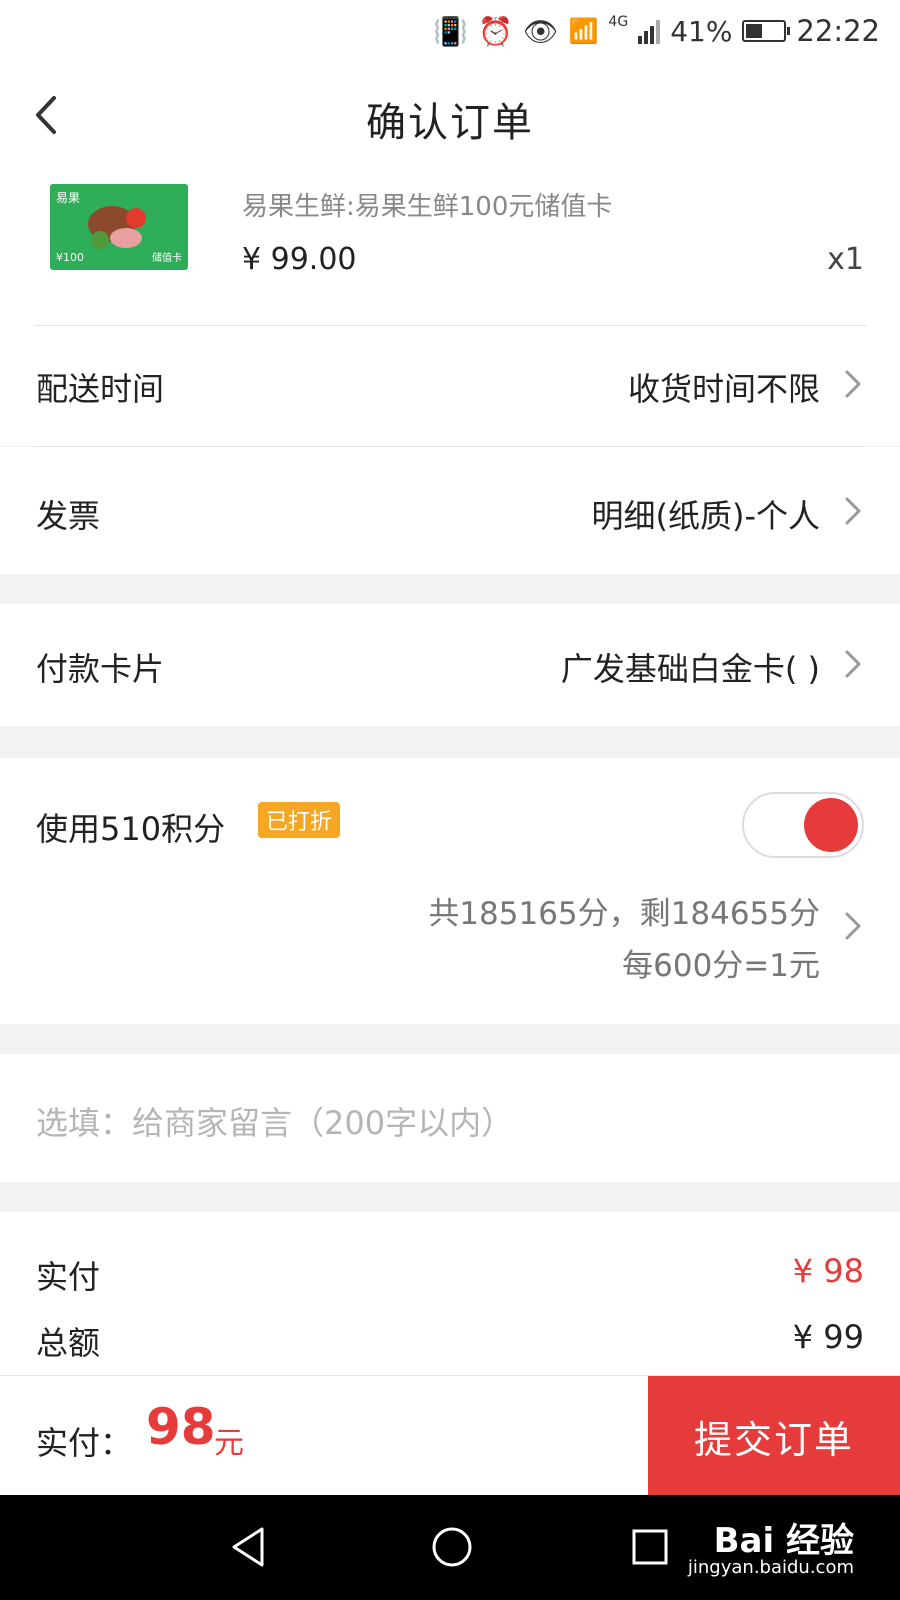 The height and width of the screenshot is (1600, 900). Describe the element at coordinates (68, 516) in the screenshot. I see `invoice-label: 发票` at that location.